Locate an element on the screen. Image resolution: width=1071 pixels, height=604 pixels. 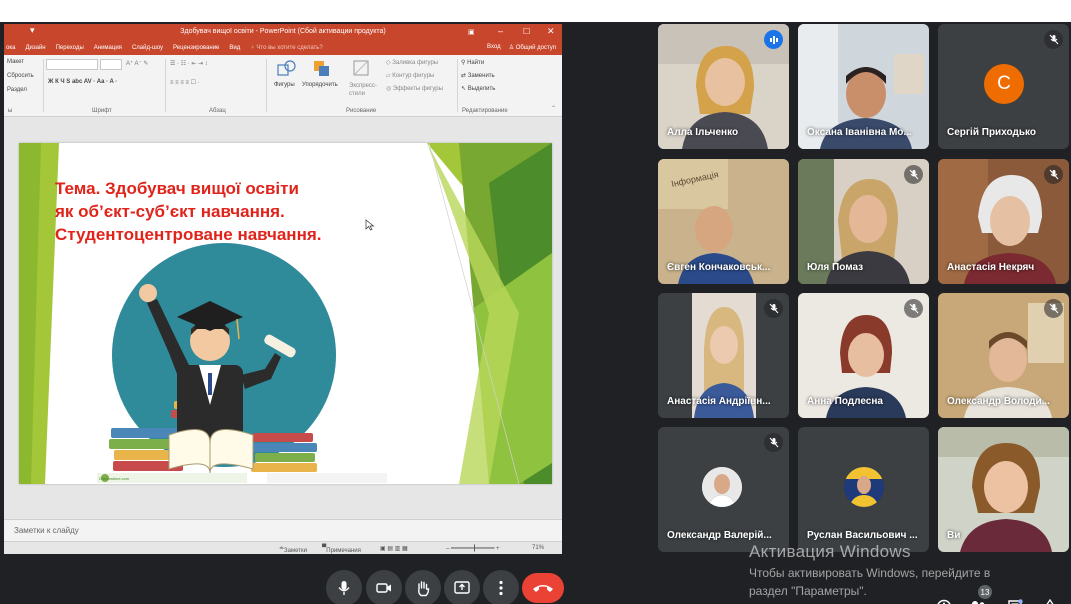
chat-button is located at coordinates (1015, 600).